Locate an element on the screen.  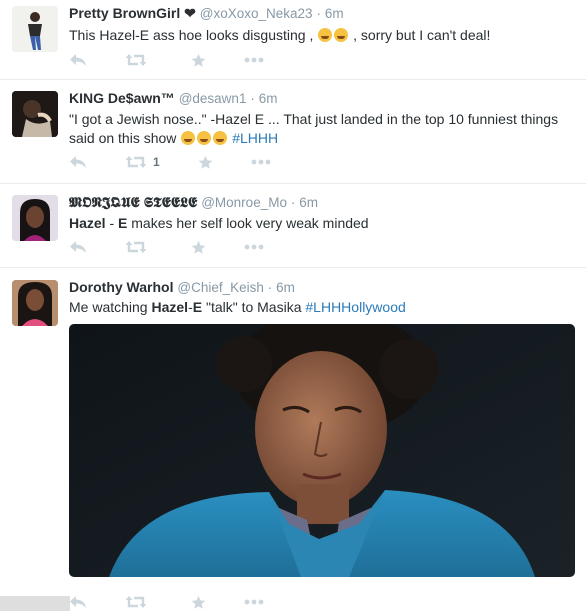
tweet-text-part: - is located at coordinates (112, 223).